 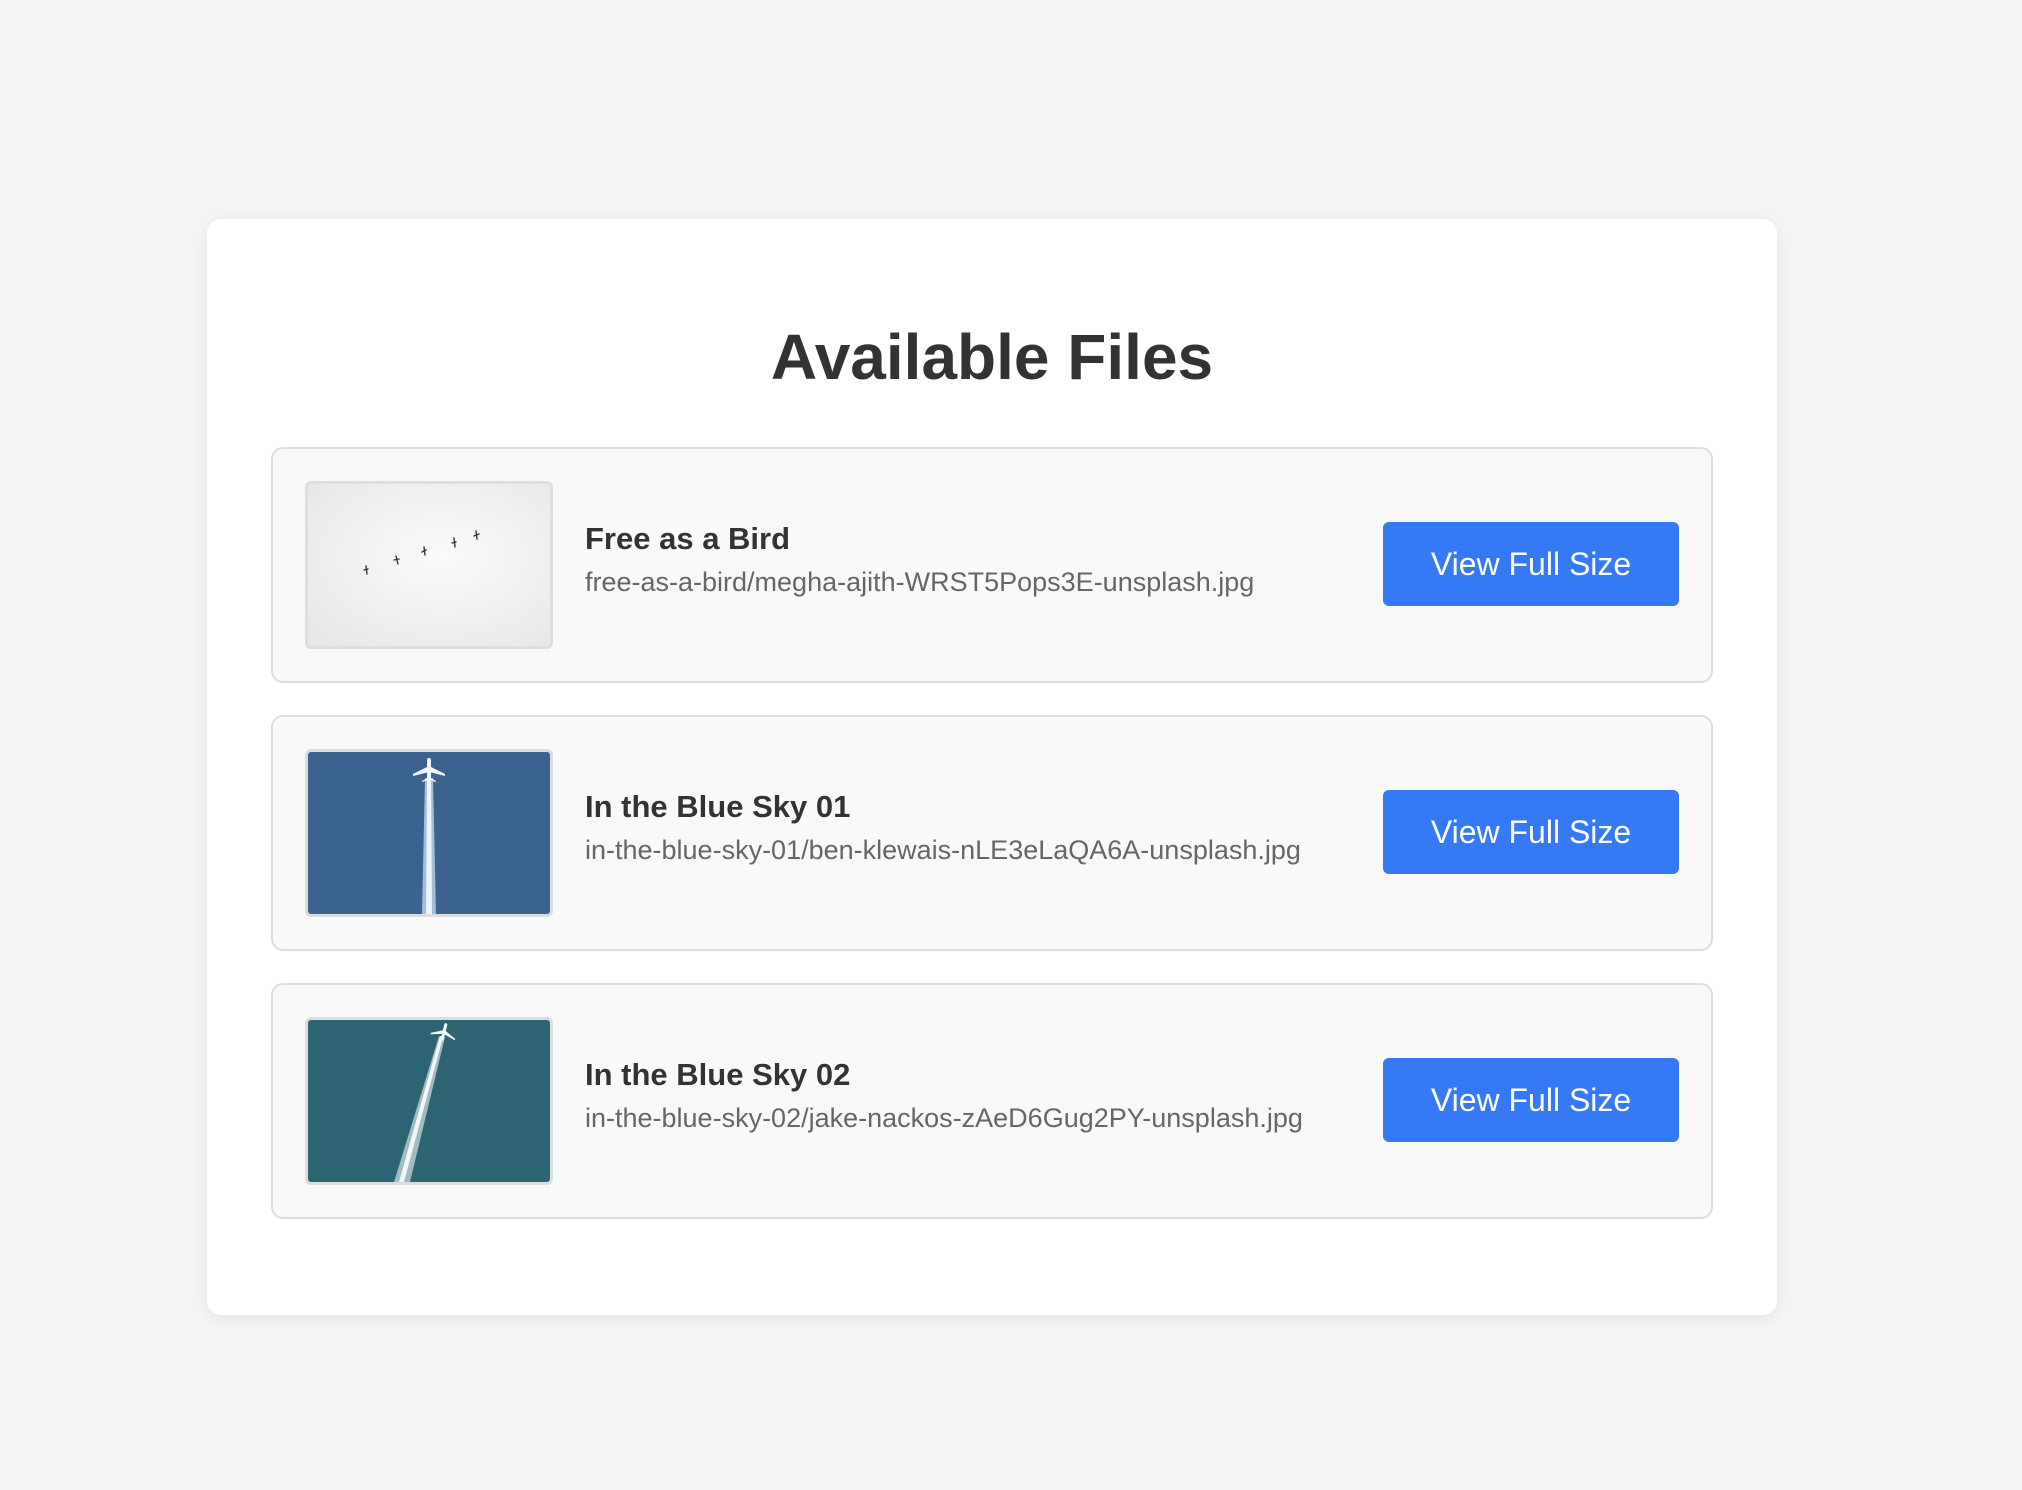 What do you see at coordinates (688, 538) in the screenshot?
I see `file-title: Free as a Bird` at bounding box center [688, 538].